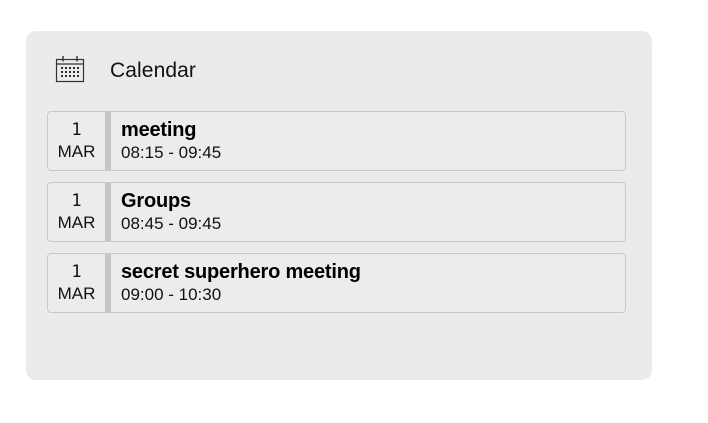 The height and width of the screenshot is (423, 708). What do you see at coordinates (336, 212) in the screenshot?
I see `event-item: 1 MAR Groups 08:45 - 09:45` at bounding box center [336, 212].